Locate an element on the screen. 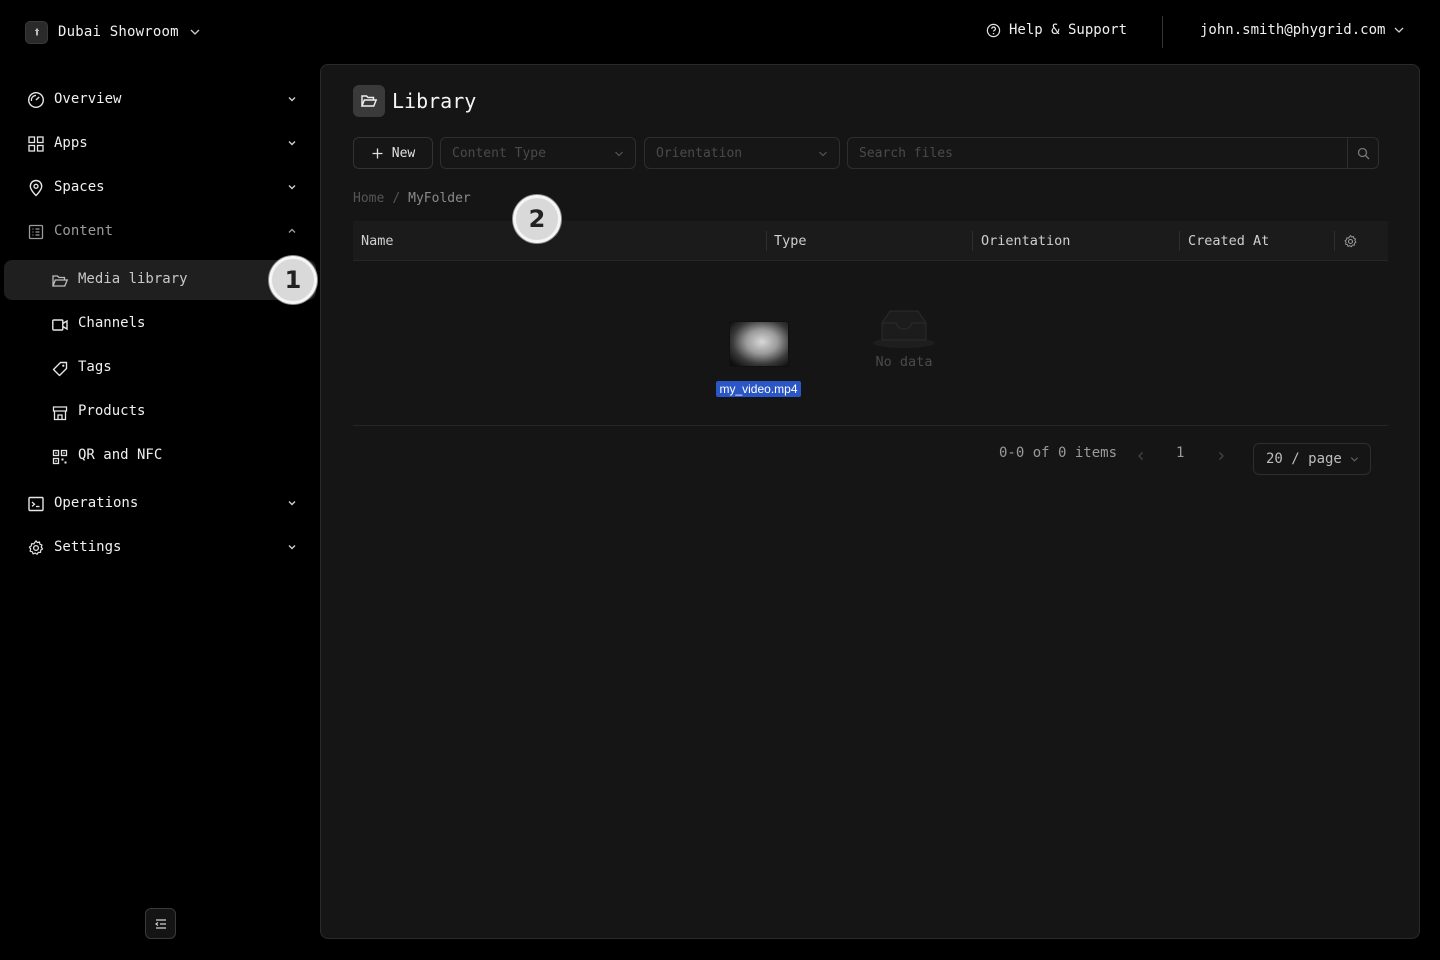 This screenshot has width=1440, height=960. sidebar-item-label: Settings is located at coordinates (88, 547).